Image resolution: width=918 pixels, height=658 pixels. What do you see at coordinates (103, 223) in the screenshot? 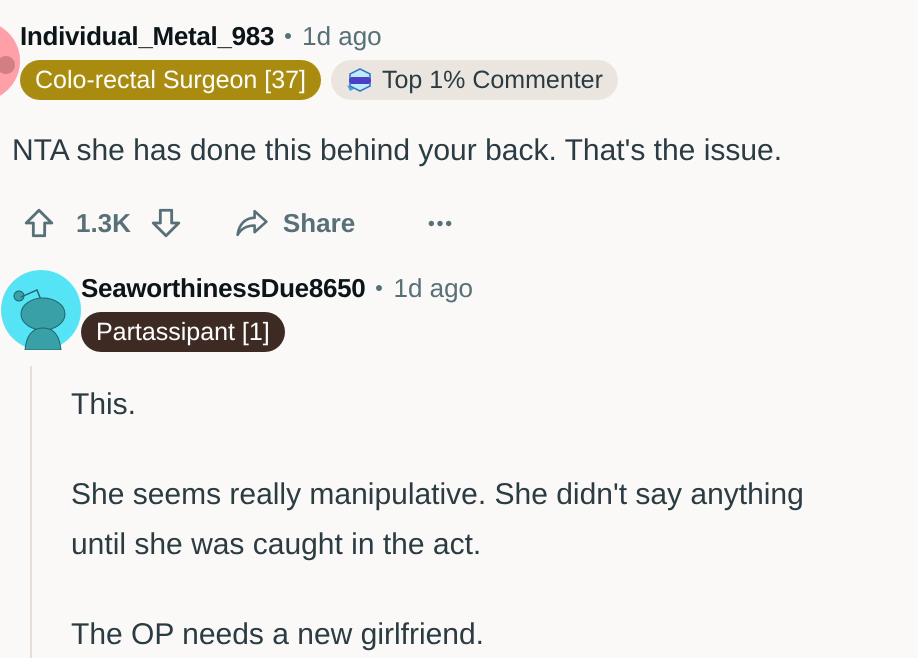
I see `vote-count: 1.3K` at bounding box center [103, 223].